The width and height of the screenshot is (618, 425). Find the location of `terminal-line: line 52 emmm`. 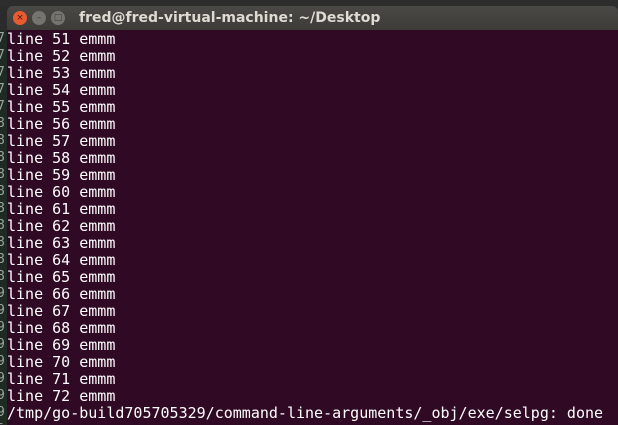

terminal-line: line 52 emmm is located at coordinates (61, 56).